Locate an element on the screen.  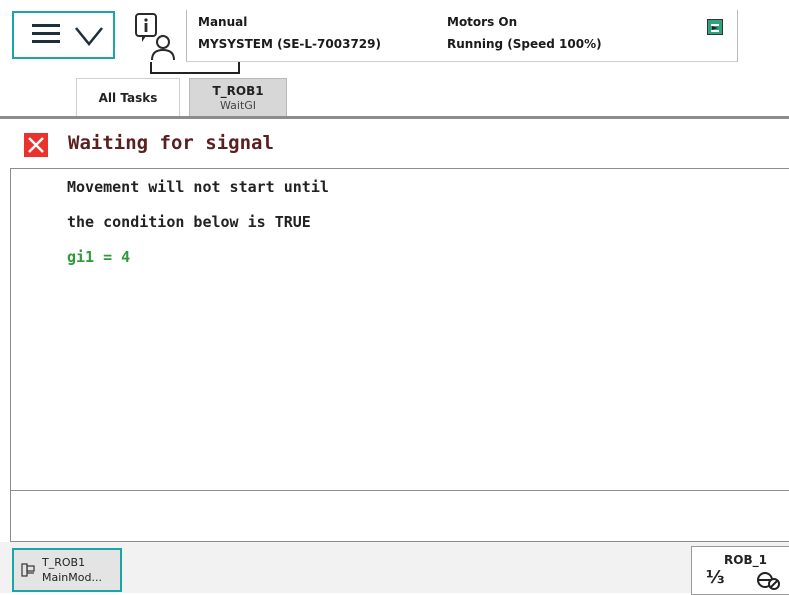
tab-all-tasks: All Tasks is located at coordinates (128, 97).